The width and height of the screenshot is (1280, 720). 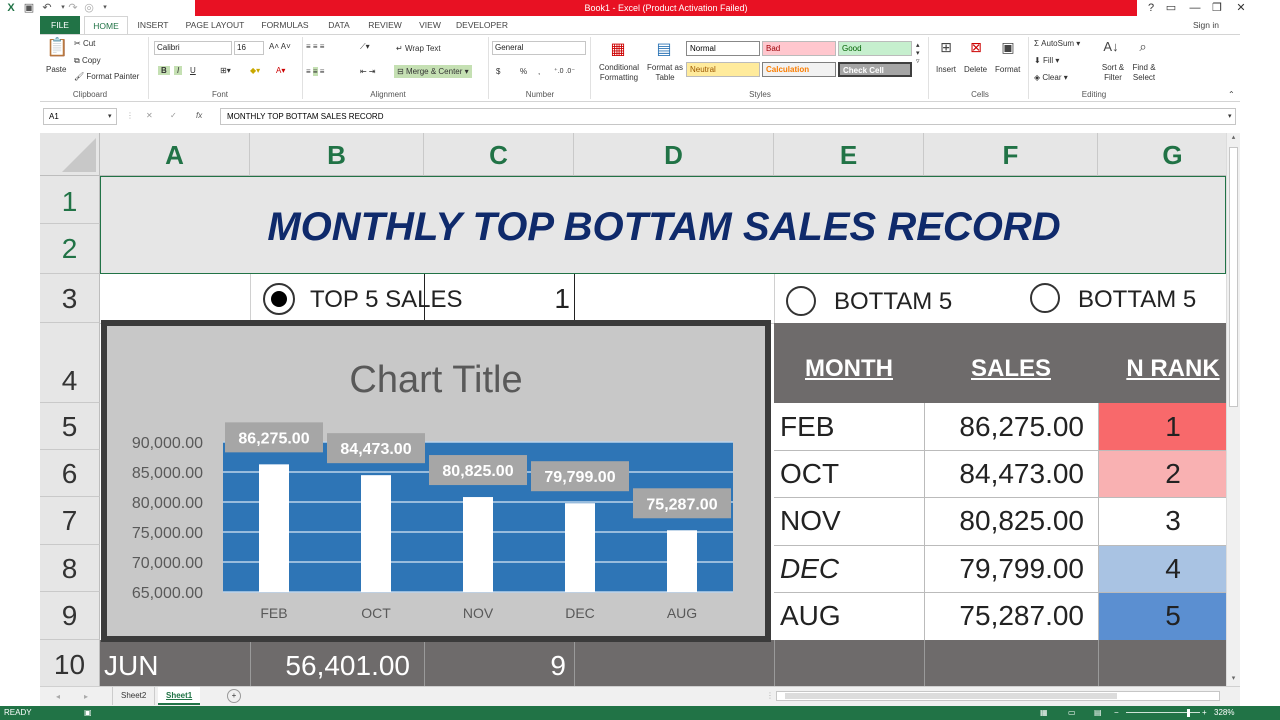 What do you see at coordinates (280, 70) in the screenshot?
I see `font-color-icon: A▾` at bounding box center [280, 70].